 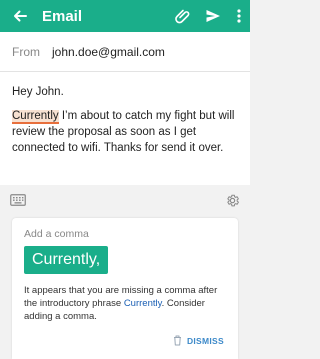 I want to click on send-button, so click(x=213, y=16).